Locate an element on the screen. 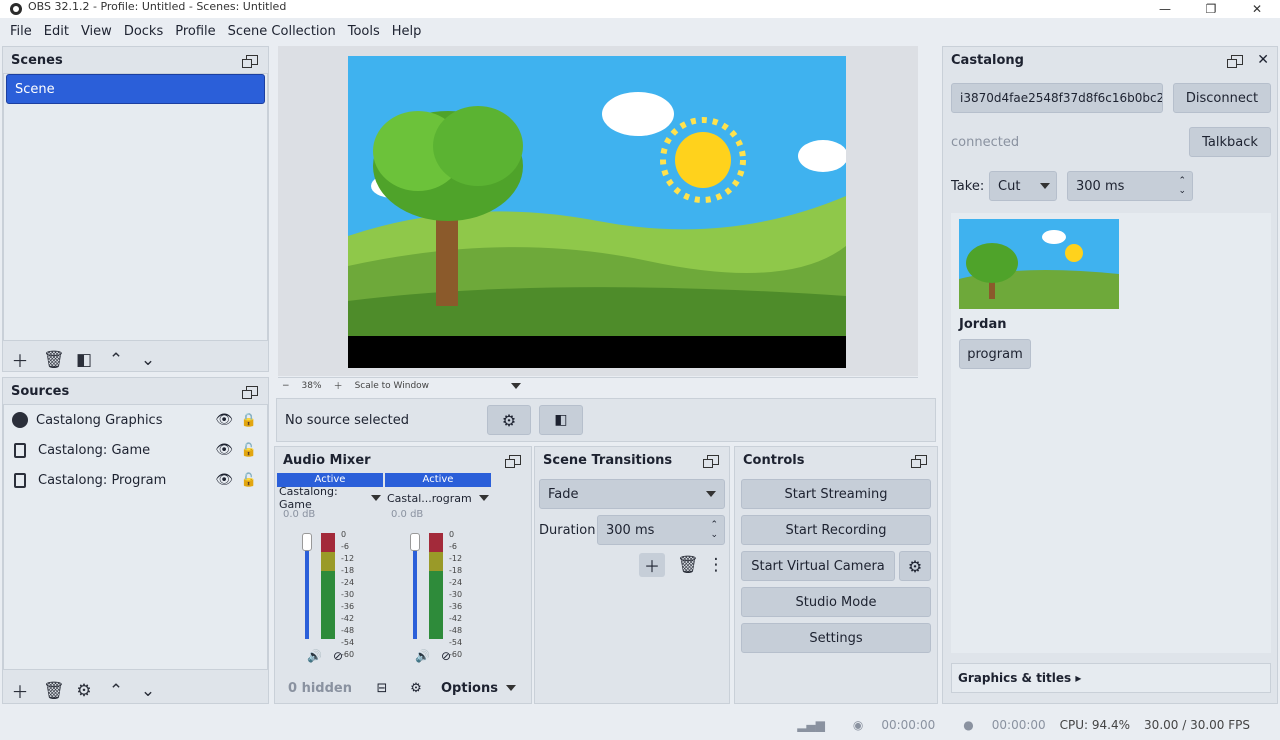 The image size is (1280, 740). graphics-titles-bar: Graphics & titles ▸ is located at coordinates (1111, 678).